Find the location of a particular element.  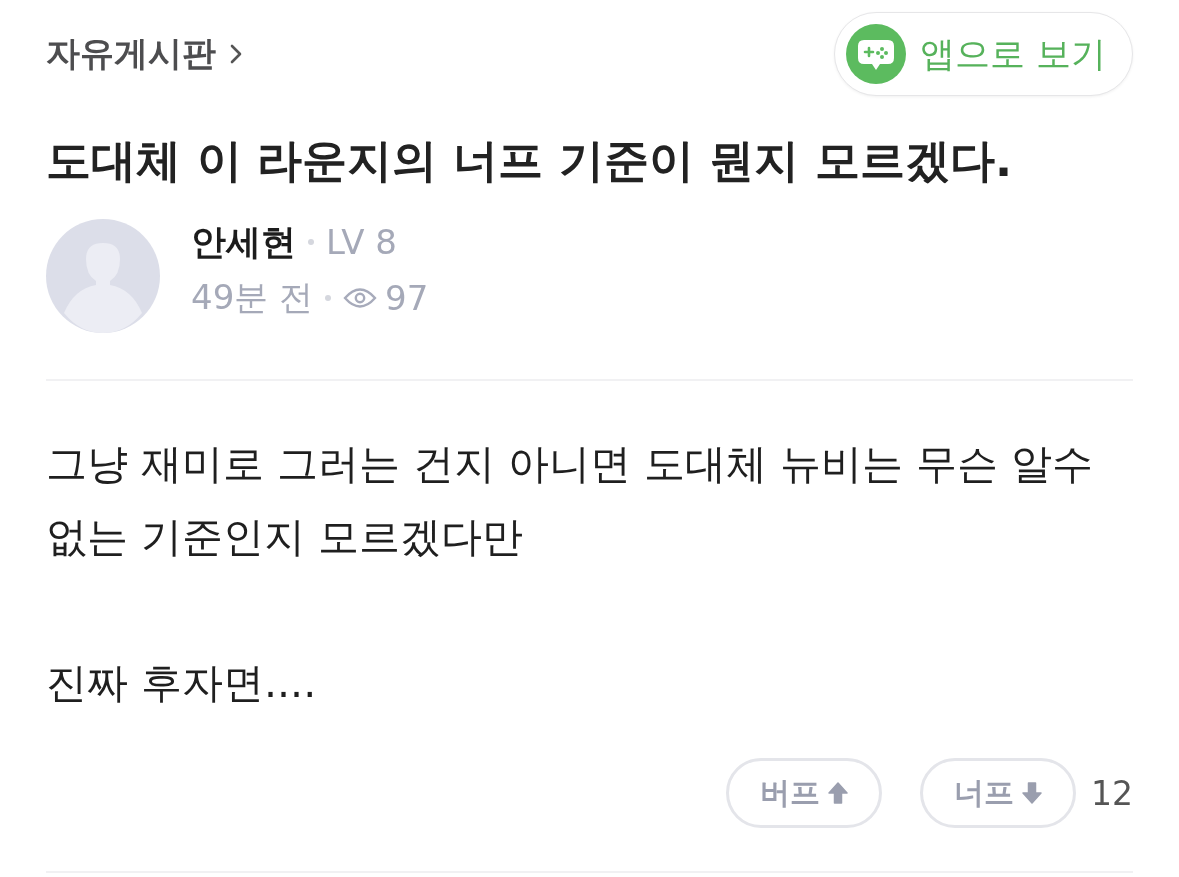

author-level: LV 8 is located at coordinates (361, 242).